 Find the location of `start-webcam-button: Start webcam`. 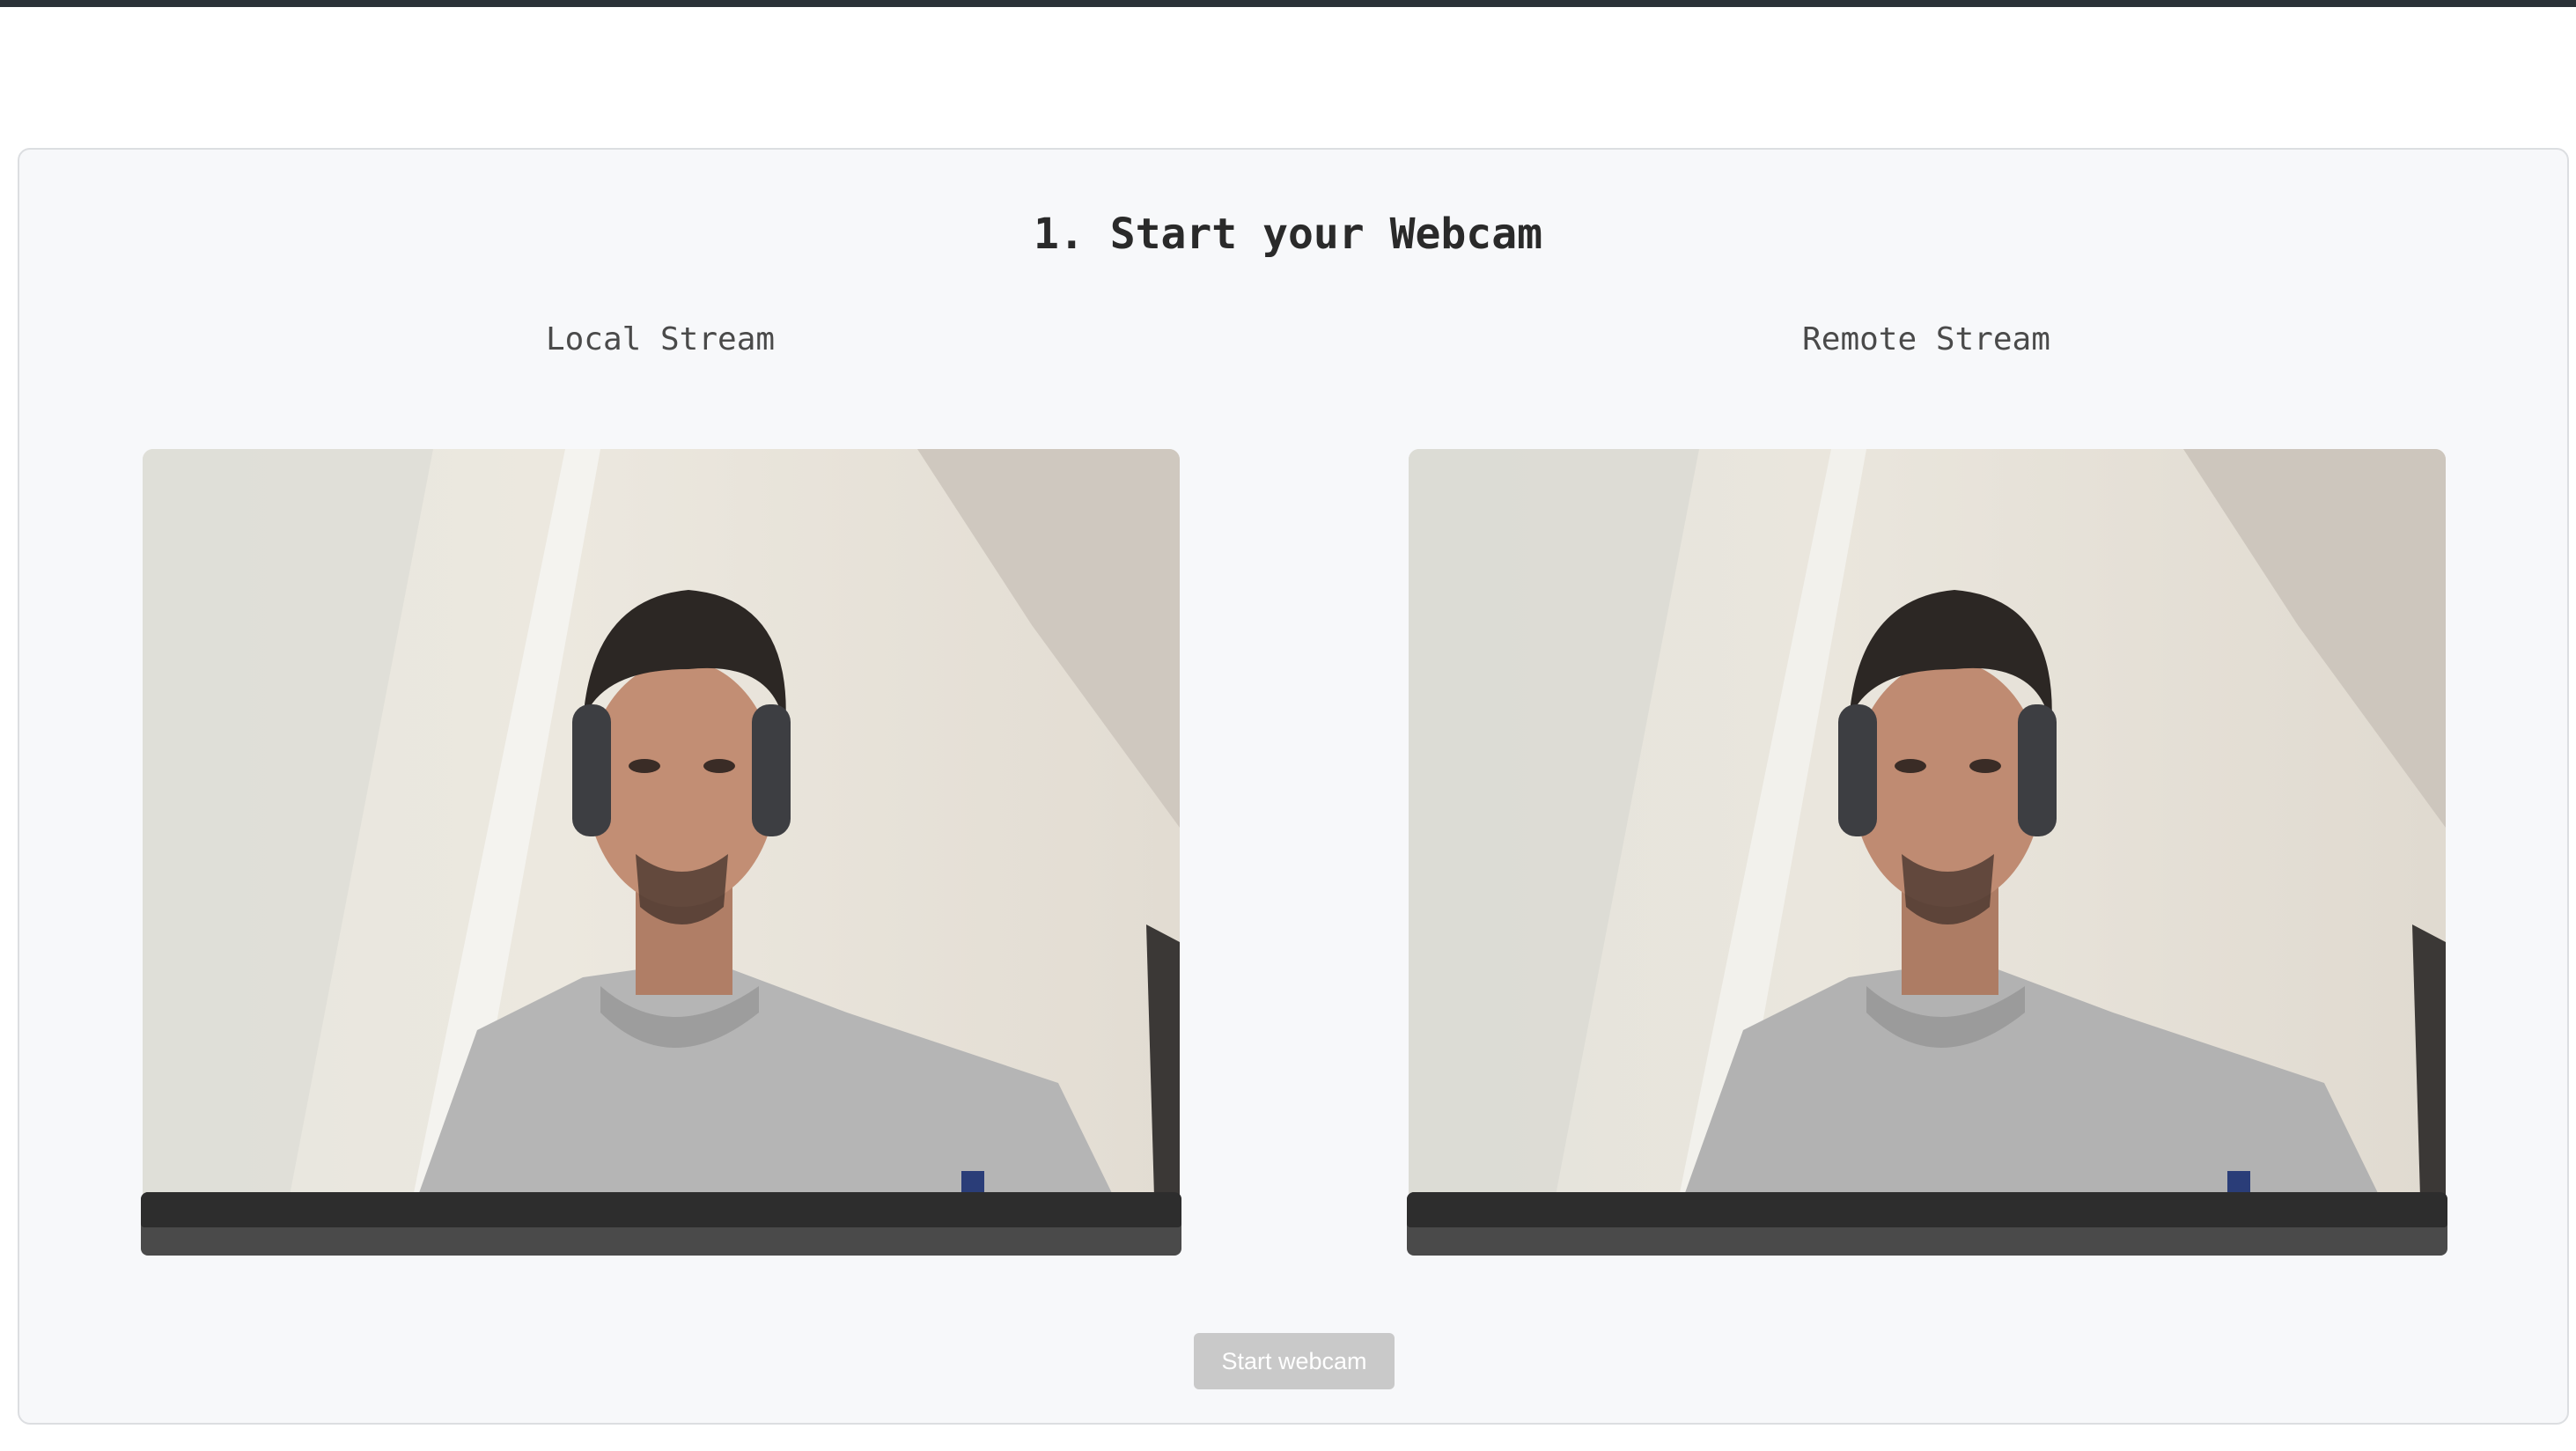

start-webcam-button: Start webcam is located at coordinates (1294, 1361).